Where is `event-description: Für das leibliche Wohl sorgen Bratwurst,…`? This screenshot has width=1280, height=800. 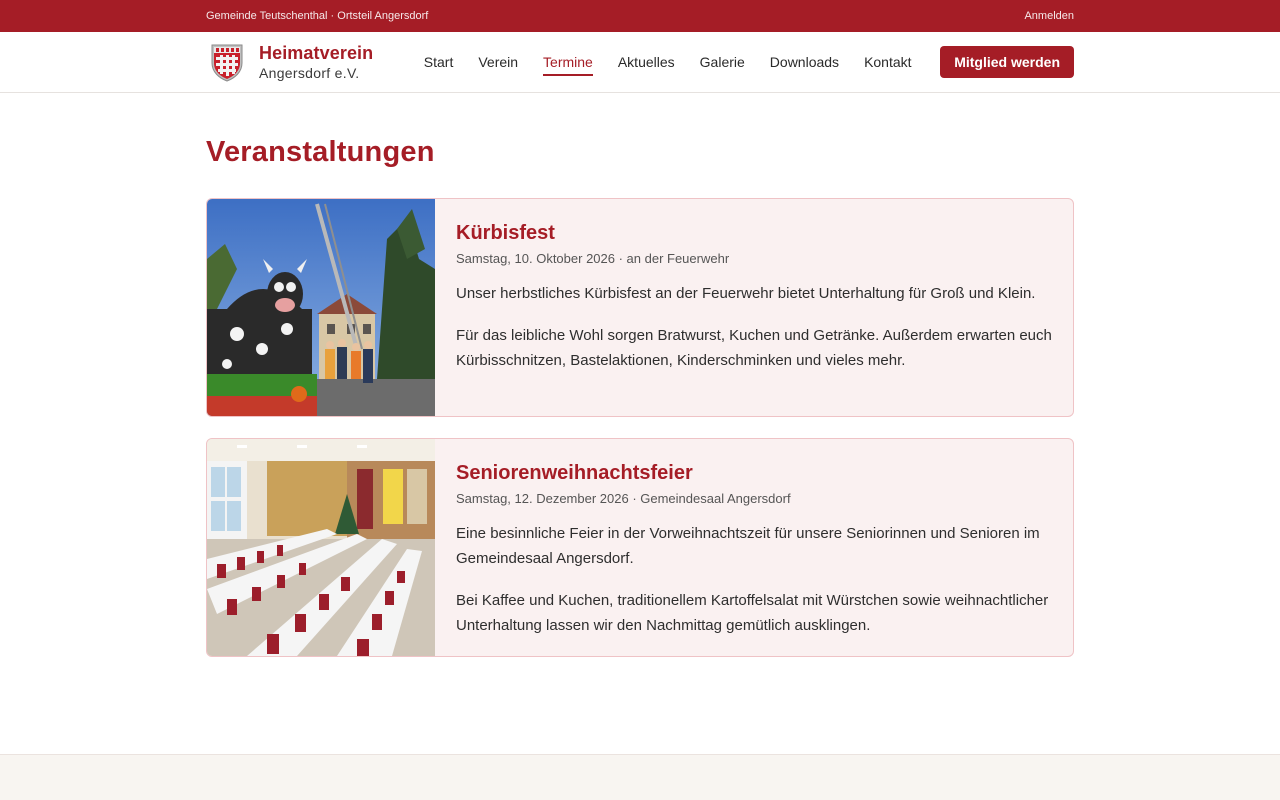 event-description: Für das leibliche Wohl sorgen Bratwurst,… is located at coordinates (754, 348).